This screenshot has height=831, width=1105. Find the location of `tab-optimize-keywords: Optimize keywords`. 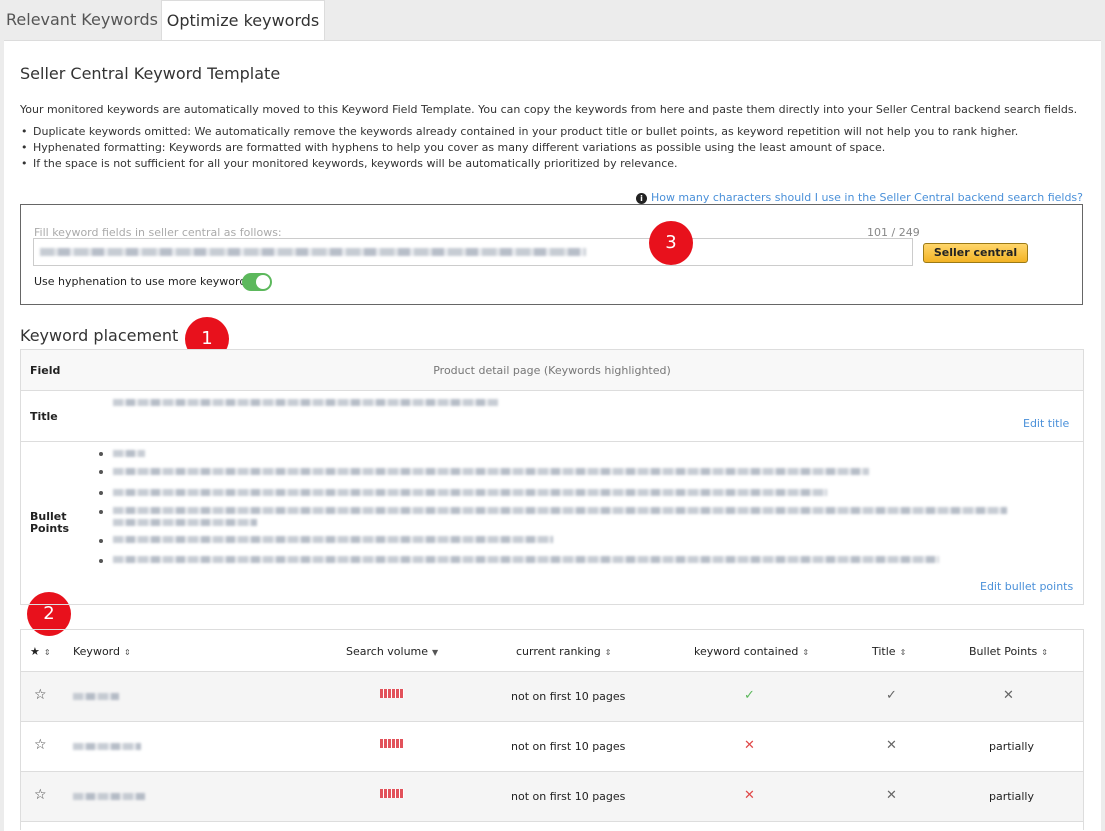

tab-optimize-keywords: Optimize keywords is located at coordinates (243, 20).